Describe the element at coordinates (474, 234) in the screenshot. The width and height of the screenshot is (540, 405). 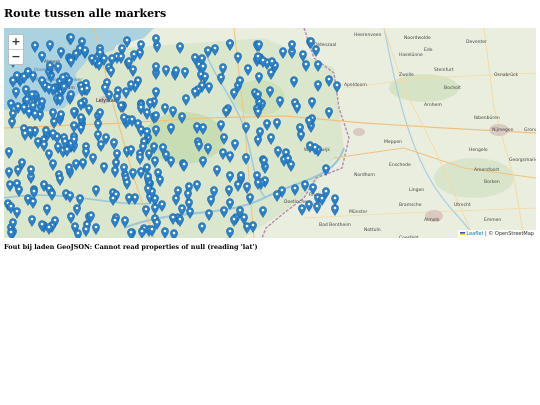
I see `leaflet-link: Leaflet` at that location.